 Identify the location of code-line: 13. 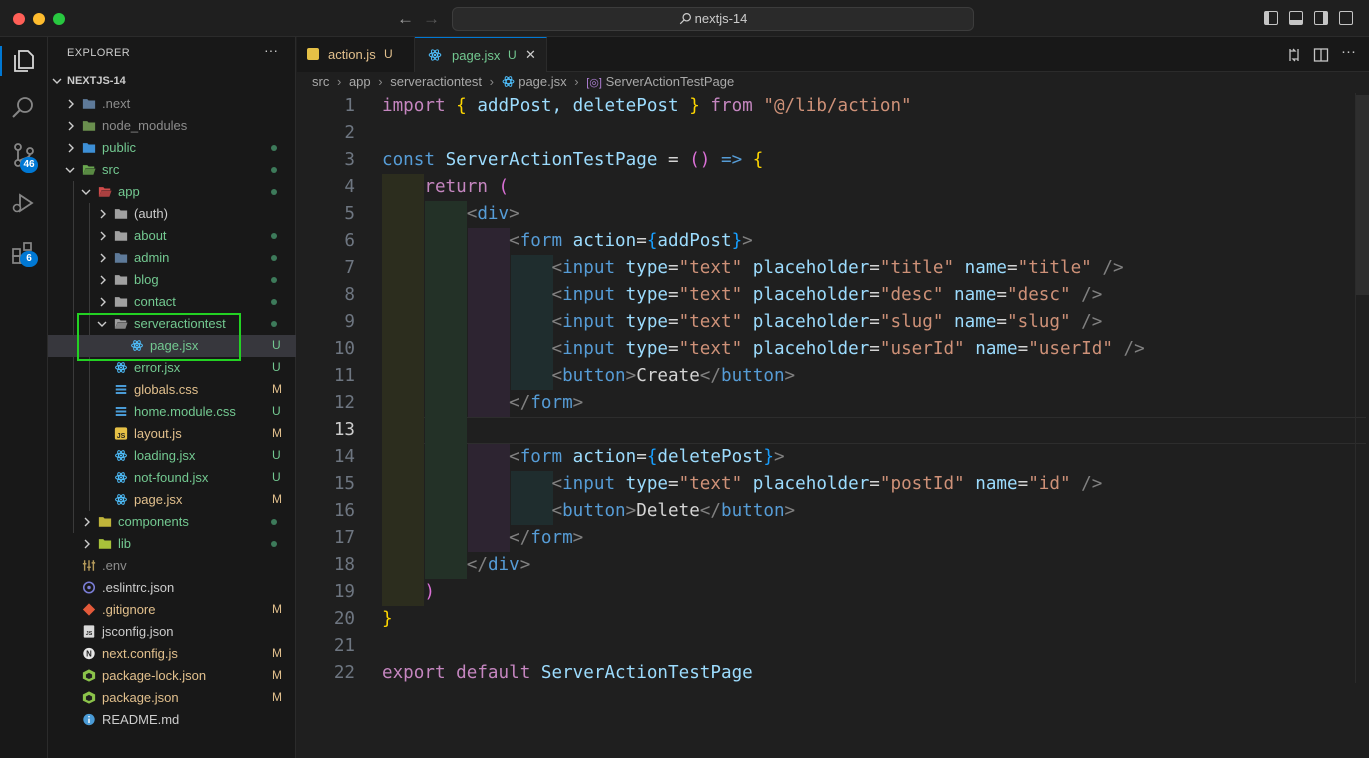
(826, 430).